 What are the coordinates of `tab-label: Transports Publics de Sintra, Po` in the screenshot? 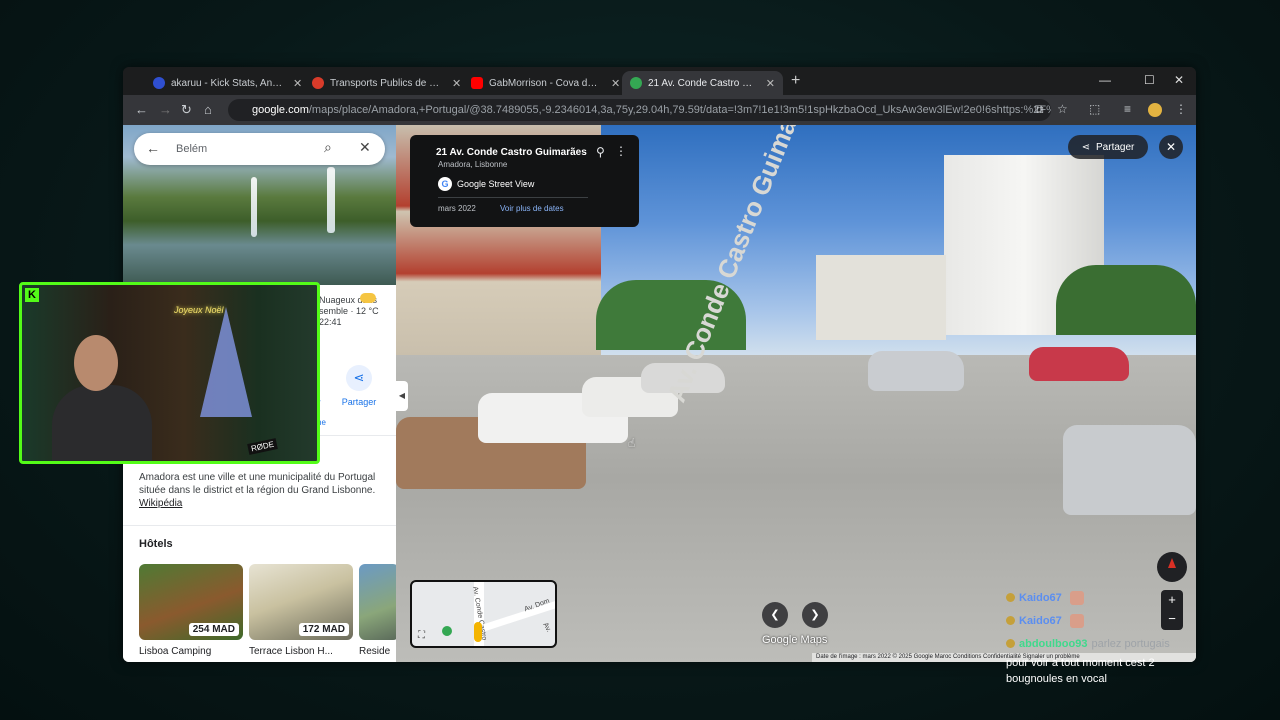 It's located at (386, 83).